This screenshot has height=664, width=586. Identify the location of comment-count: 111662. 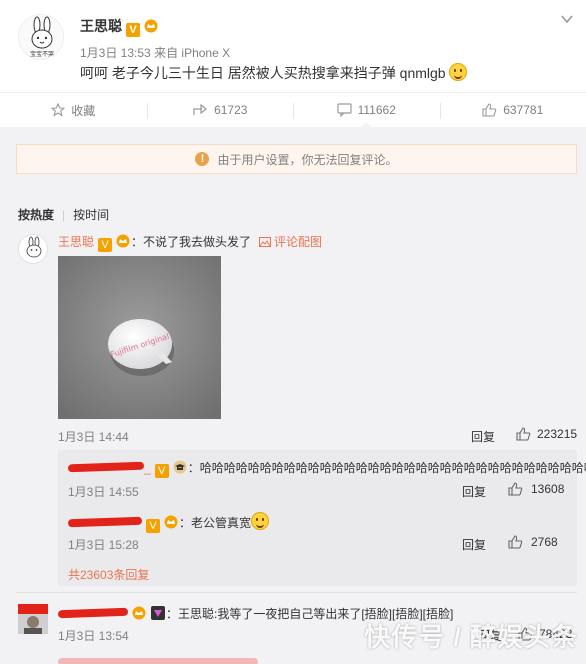
(376, 110).